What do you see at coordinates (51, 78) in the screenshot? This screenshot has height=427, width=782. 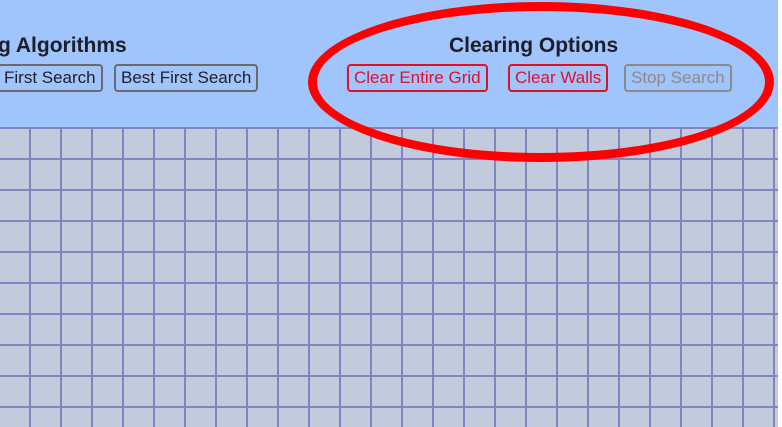 I see `first-search-button: First Search` at bounding box center [51, 78].